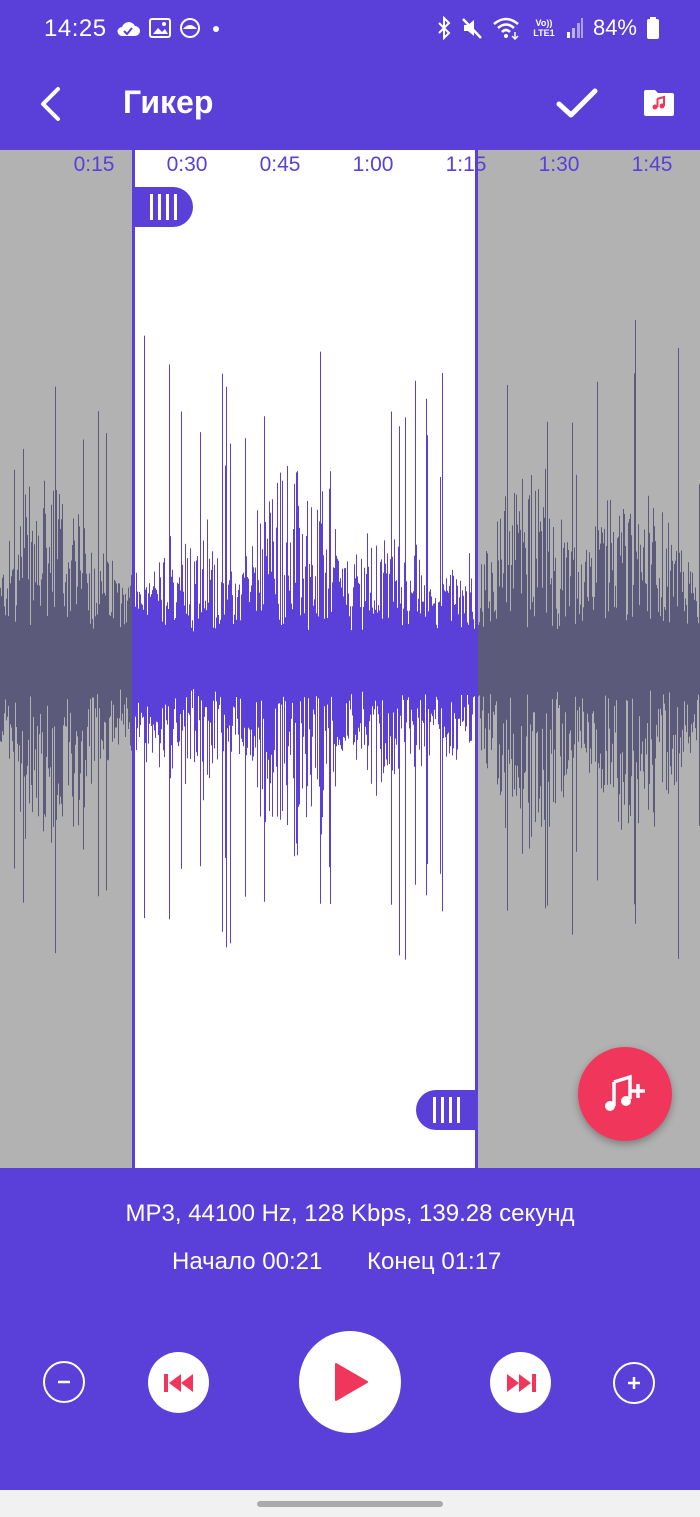 Image resolution: width=700 pixels, height=1517 pixels. What do you see at coordinates (559, 164) in the screenshot?
I see `timeline-tick: 1:30` at bounding box center [559, 164].